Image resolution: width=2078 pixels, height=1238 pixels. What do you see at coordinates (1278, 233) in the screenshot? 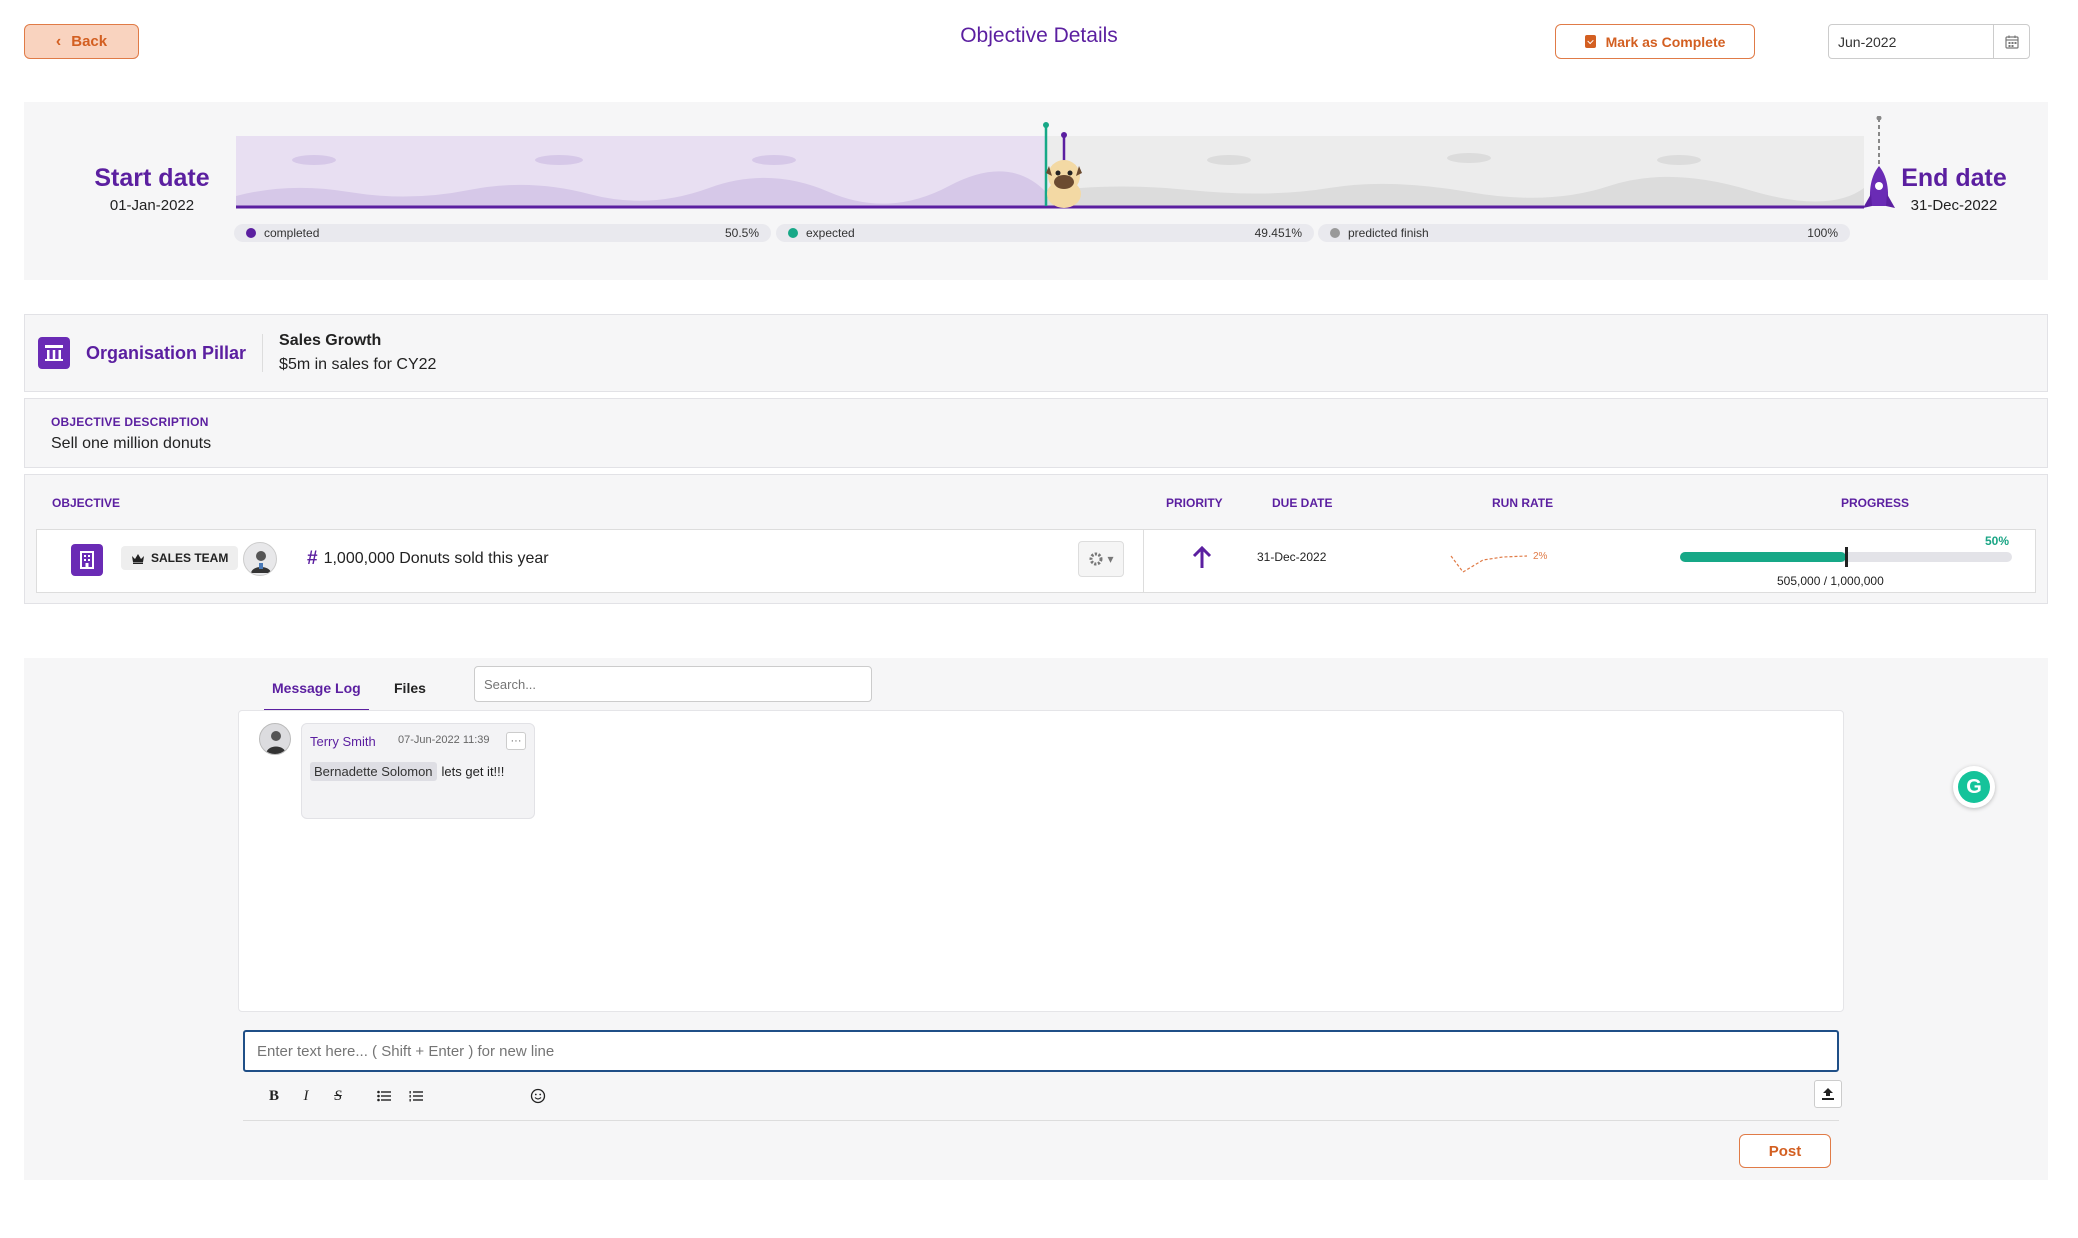
I see `legend-expected-value: 49.451%` at bounding box center [1278, 233].